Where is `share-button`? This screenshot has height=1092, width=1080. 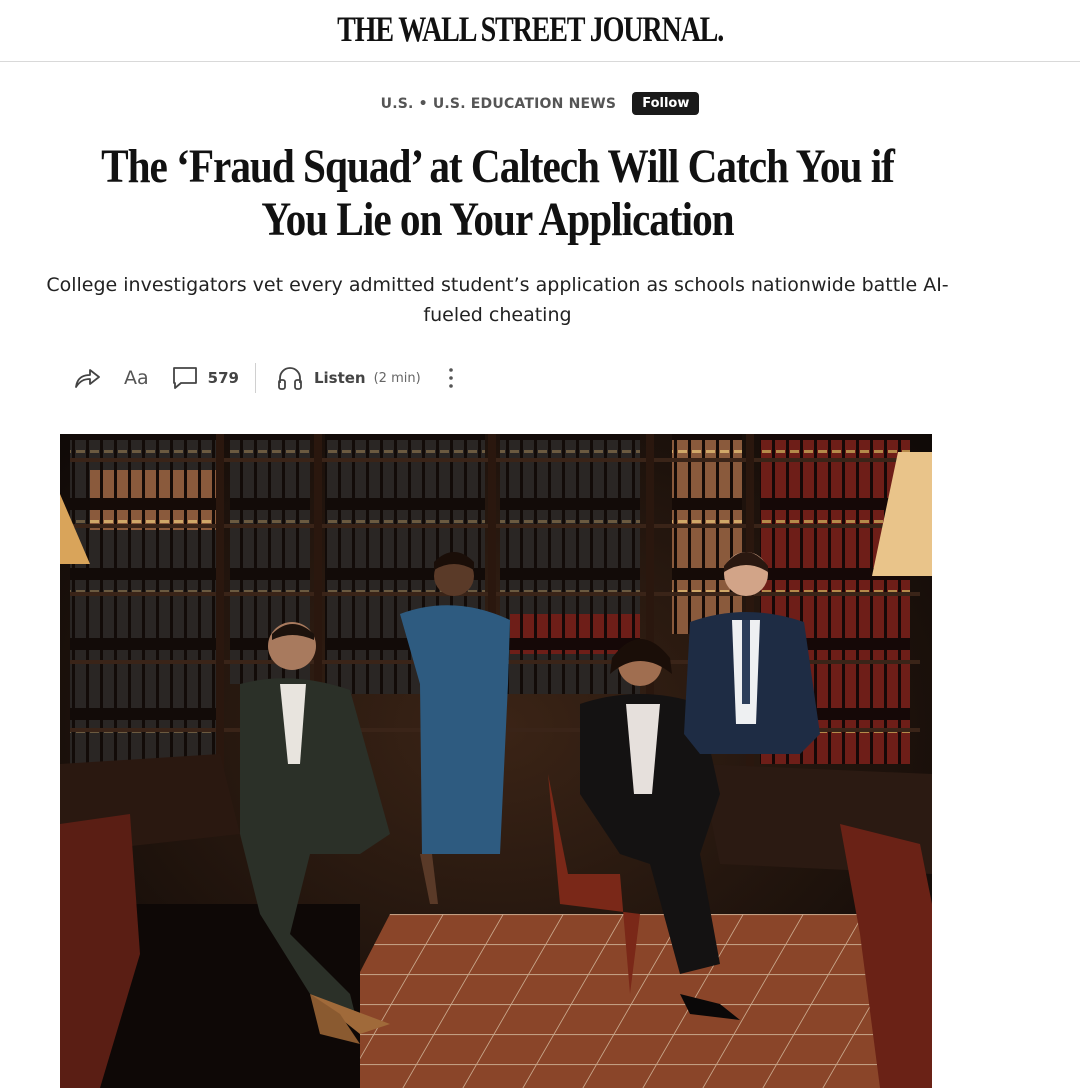 share-button is located at coordinates (87, 378).